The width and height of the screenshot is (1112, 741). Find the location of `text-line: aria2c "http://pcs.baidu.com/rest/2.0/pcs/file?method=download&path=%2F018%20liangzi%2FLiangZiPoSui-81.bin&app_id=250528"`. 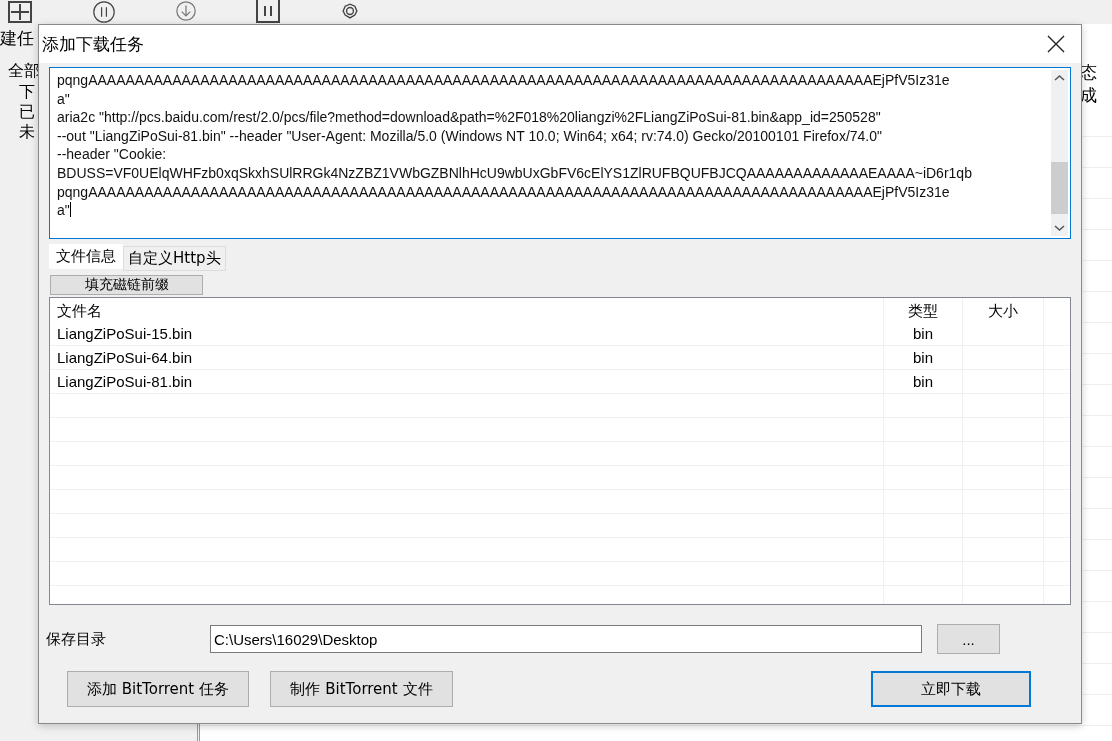

text-line: aria2c "http://pcs.baidu.com/rest/2.0/pcs/file?method=download&path=%2F018%20liangzi%2FLiangZiPoSui-81.bin&app_id=250528" is located at coordinates (469, 117).